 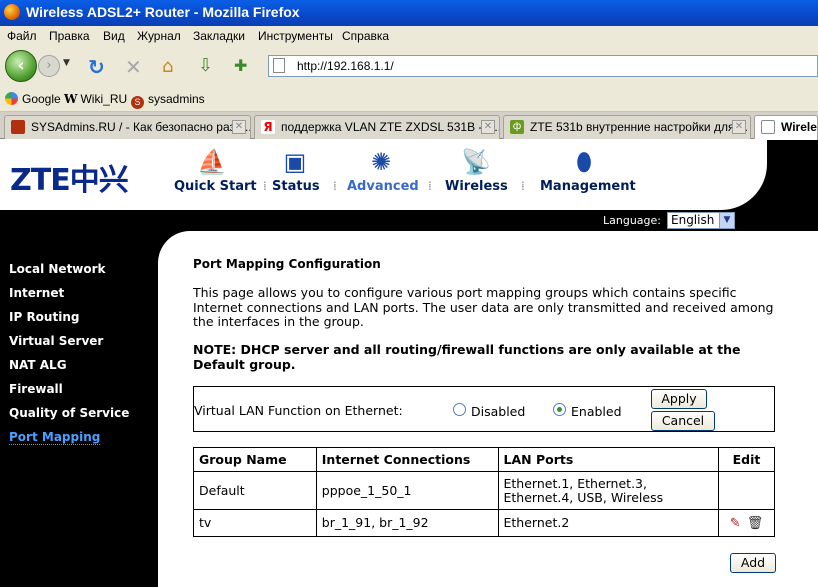 I want to click on advanced-icon: ✺, so click(x=381, y=162).